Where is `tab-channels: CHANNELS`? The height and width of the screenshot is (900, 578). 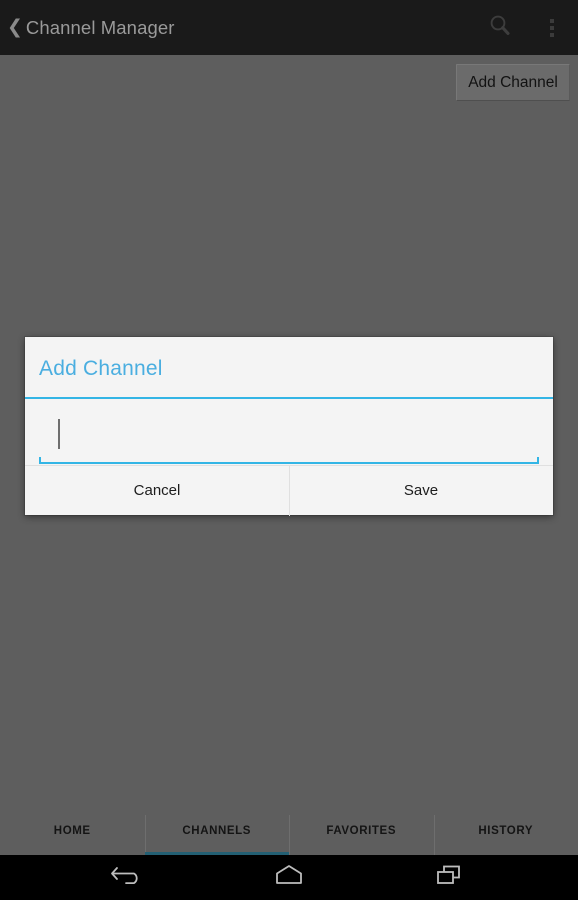
tab-channels: CHANNELS is located at coordinates (217, 831).